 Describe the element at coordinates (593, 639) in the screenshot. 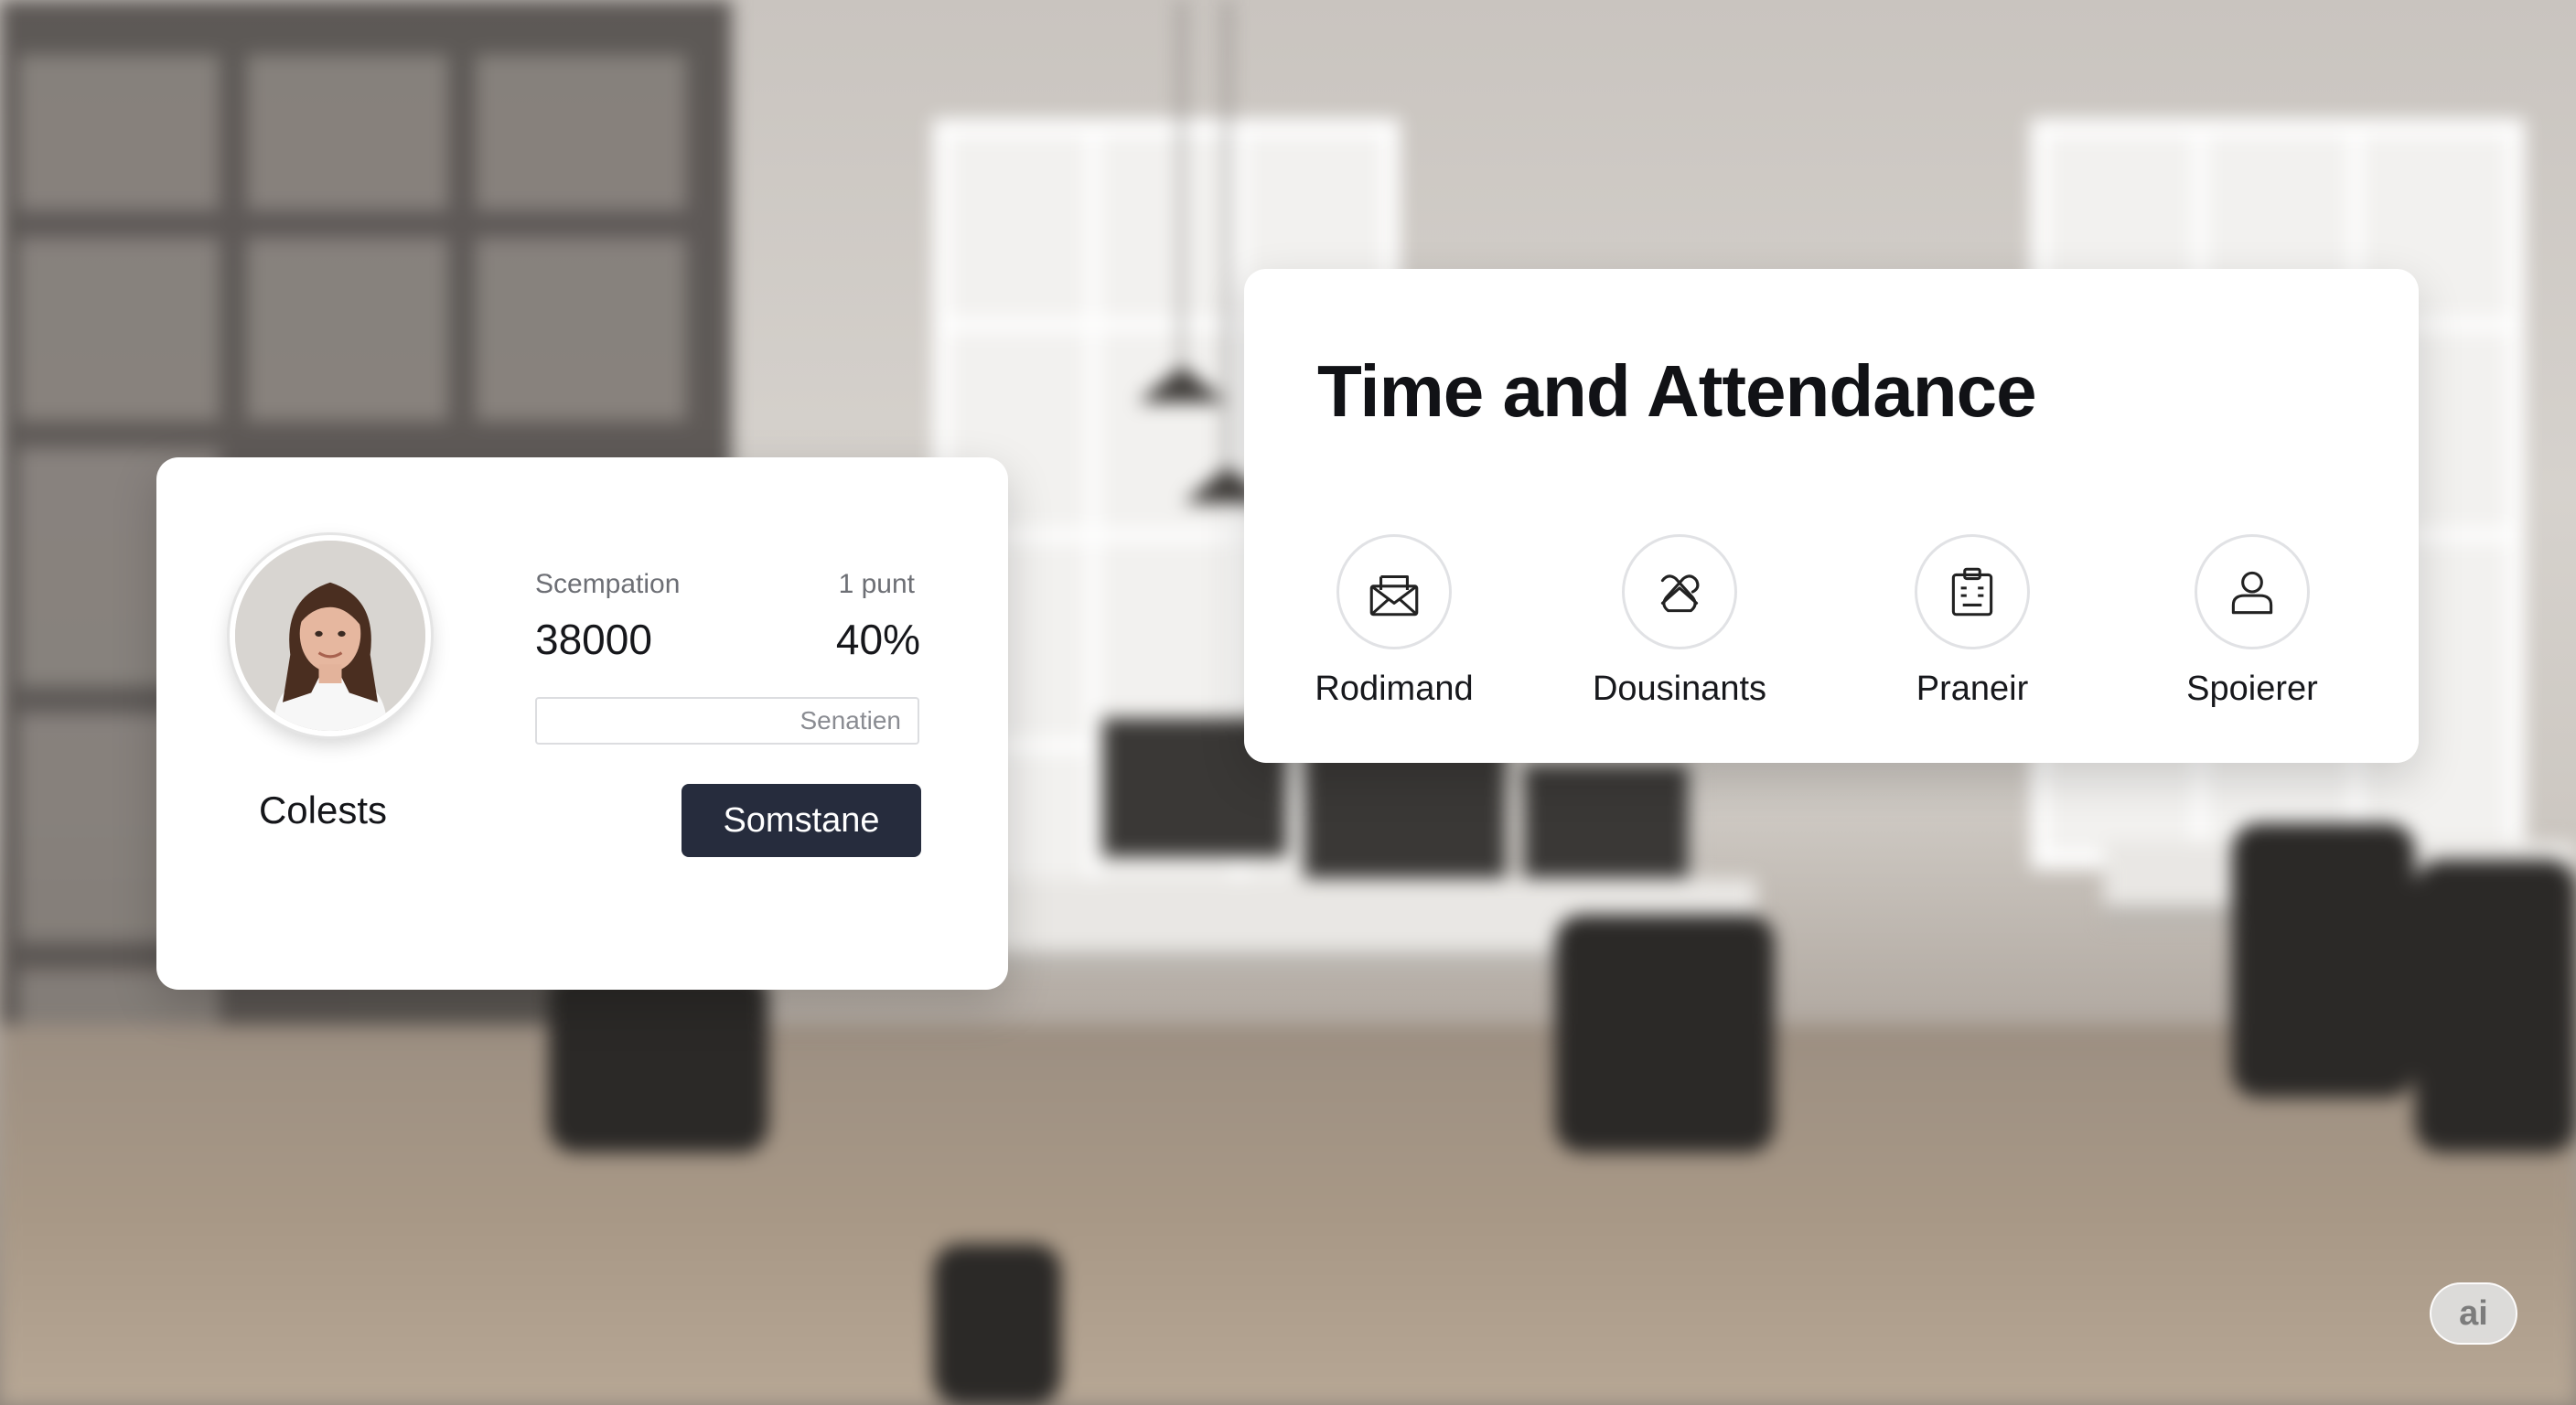

I see `stat-value-scempation: 38000` at that location.